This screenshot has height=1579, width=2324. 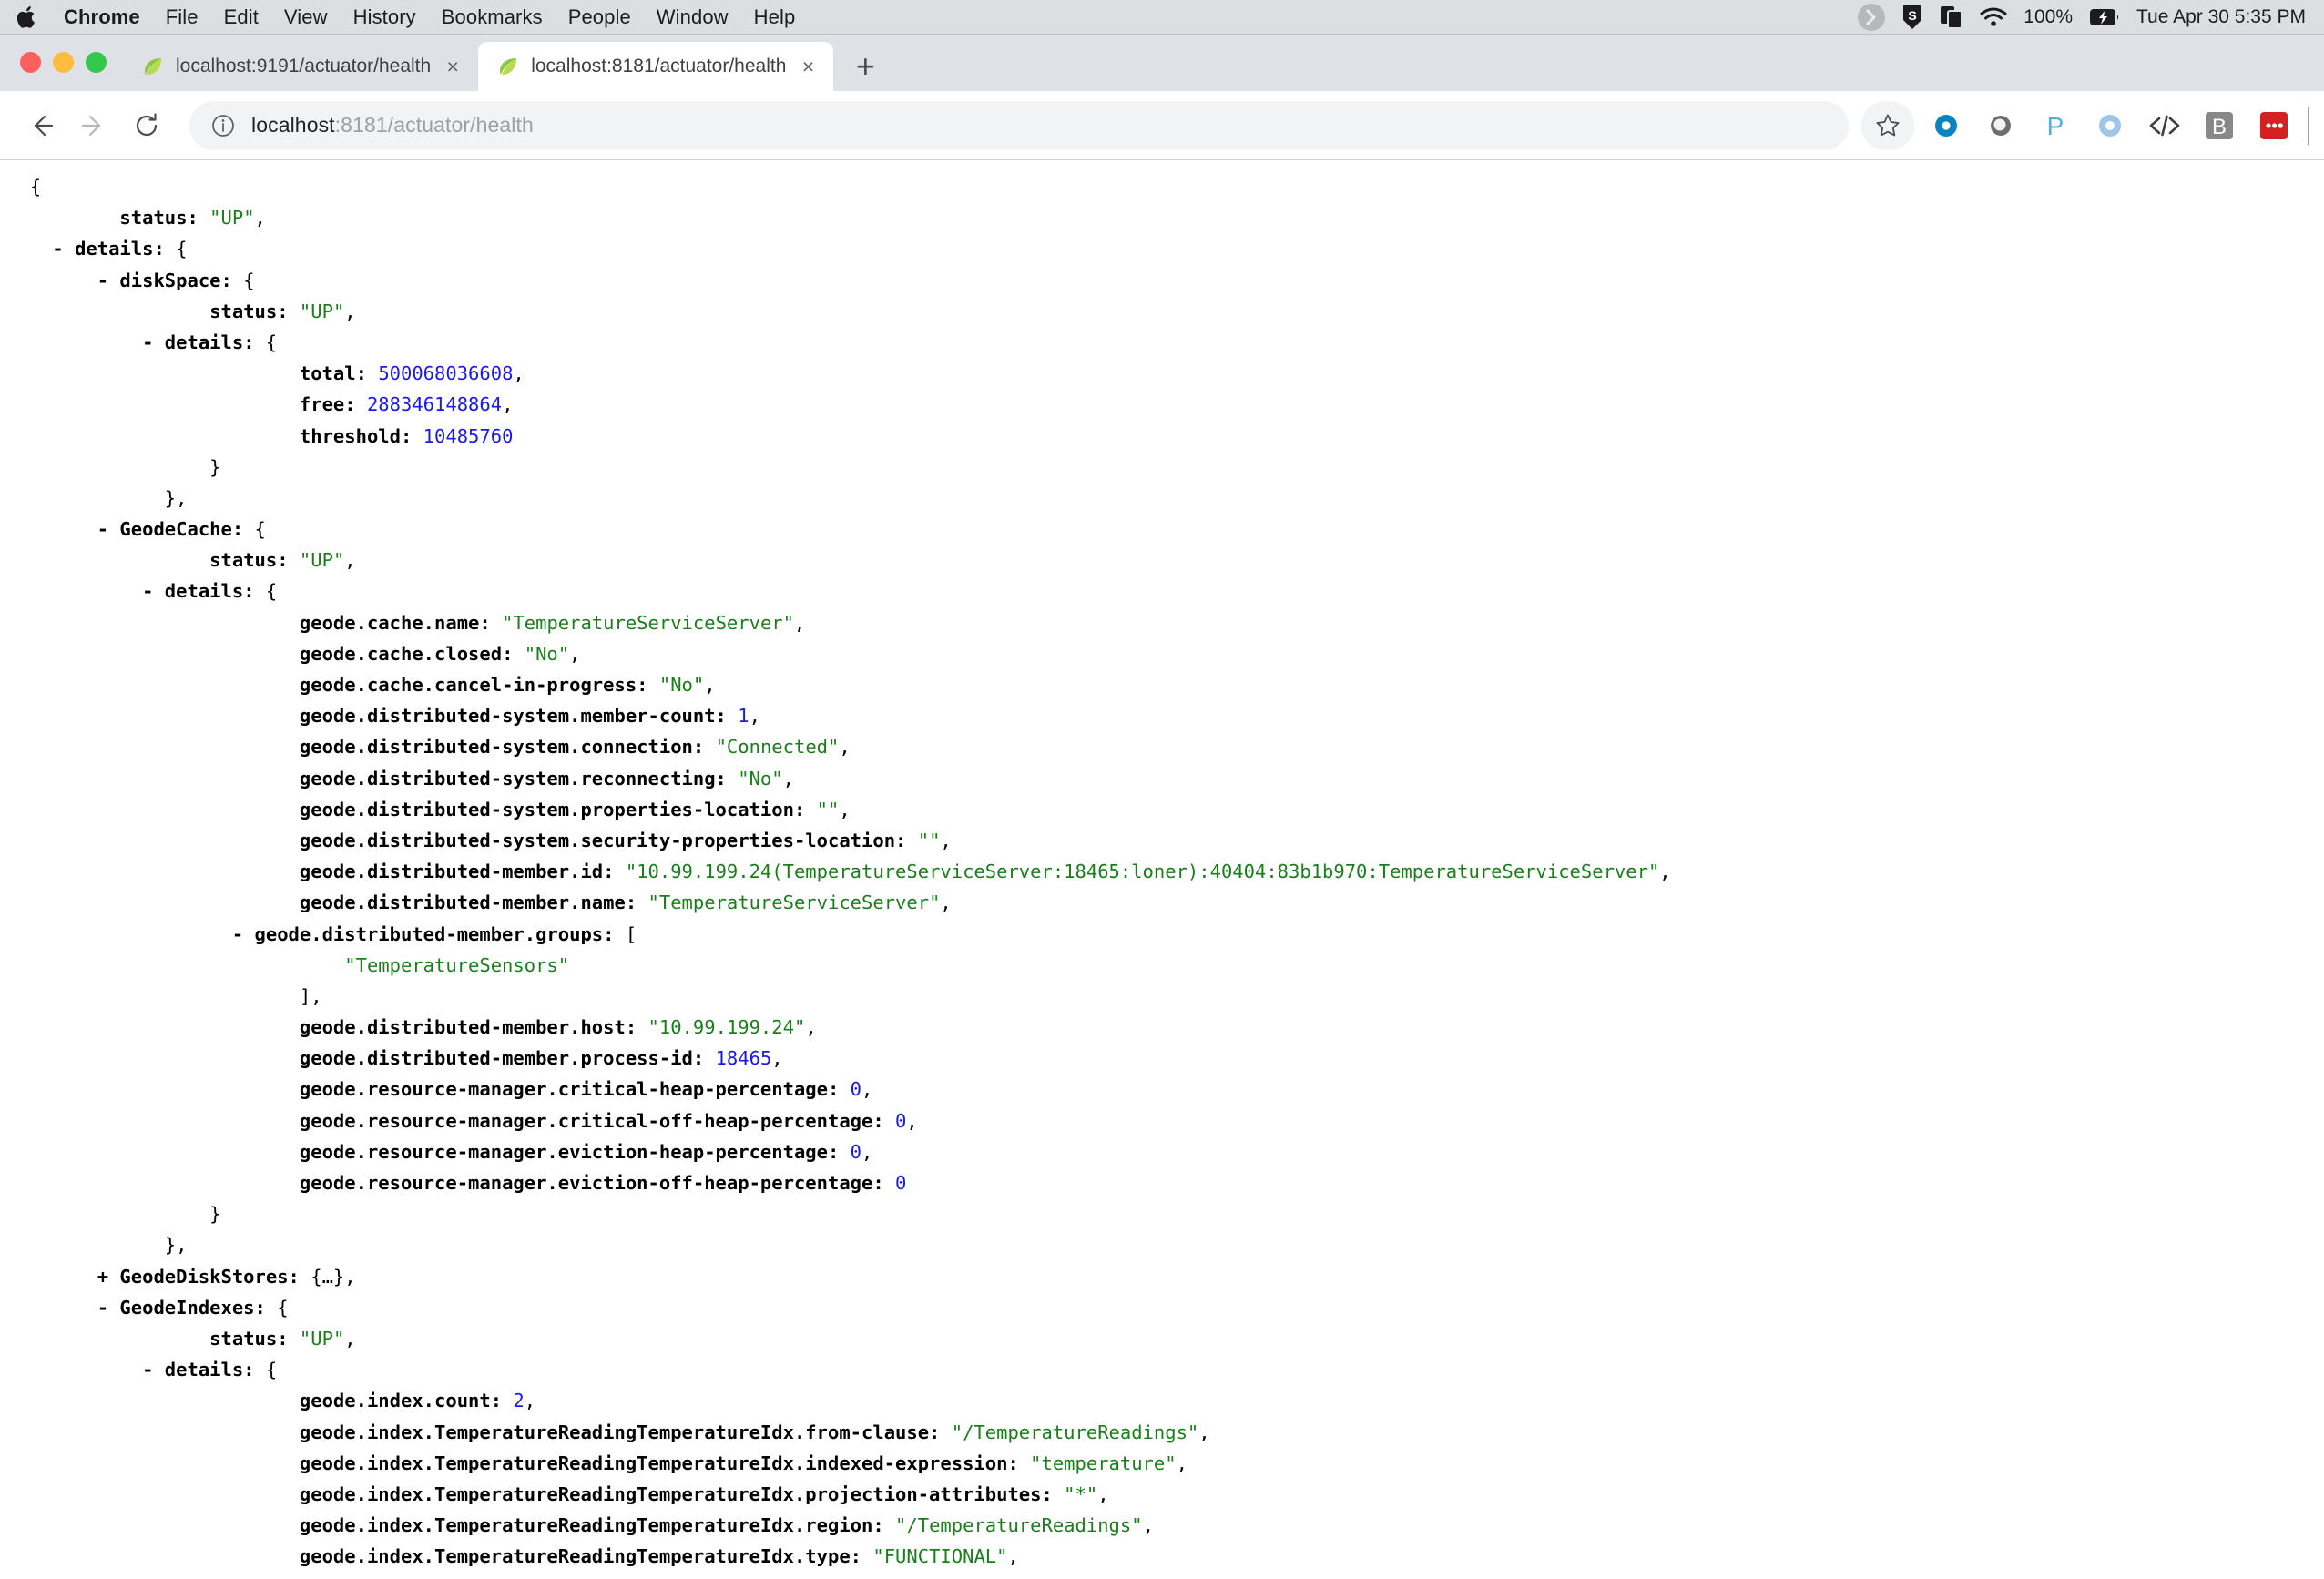 I want to click on window-minimize-button, so click(x=63, y=63).